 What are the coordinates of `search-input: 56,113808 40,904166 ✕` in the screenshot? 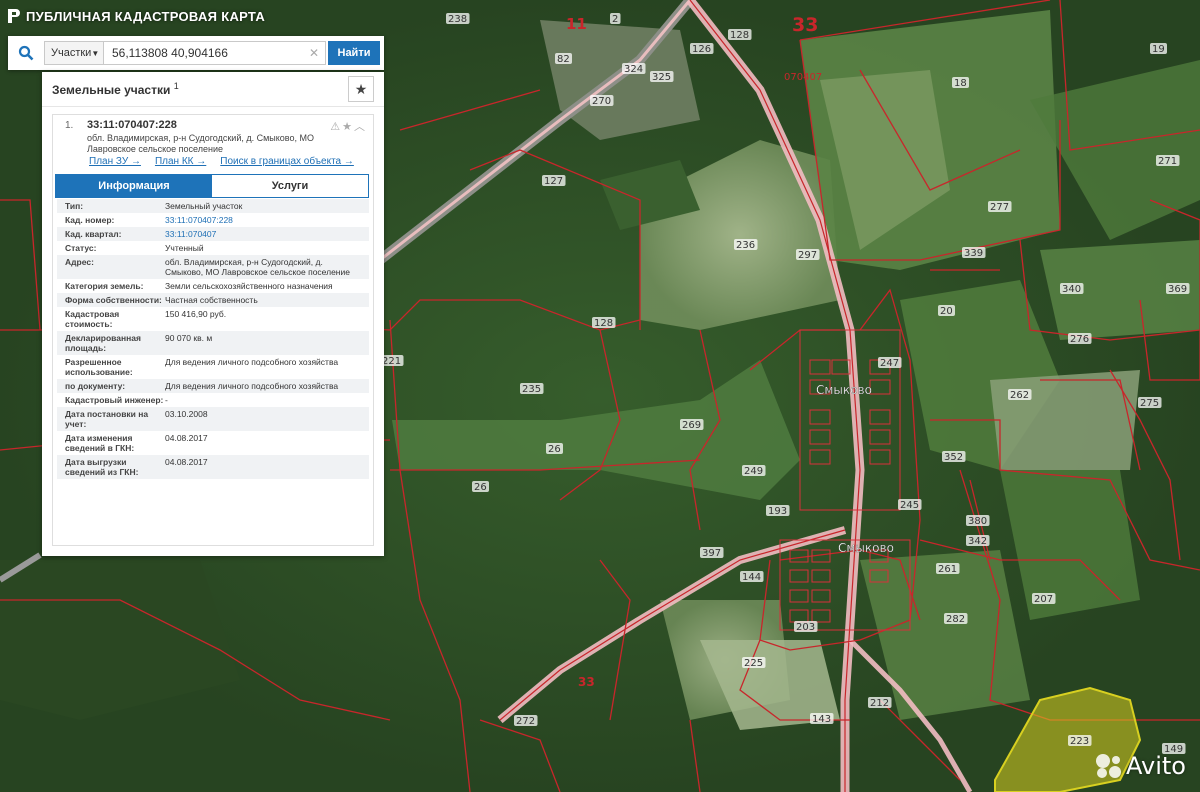 It's located at (215, 53).